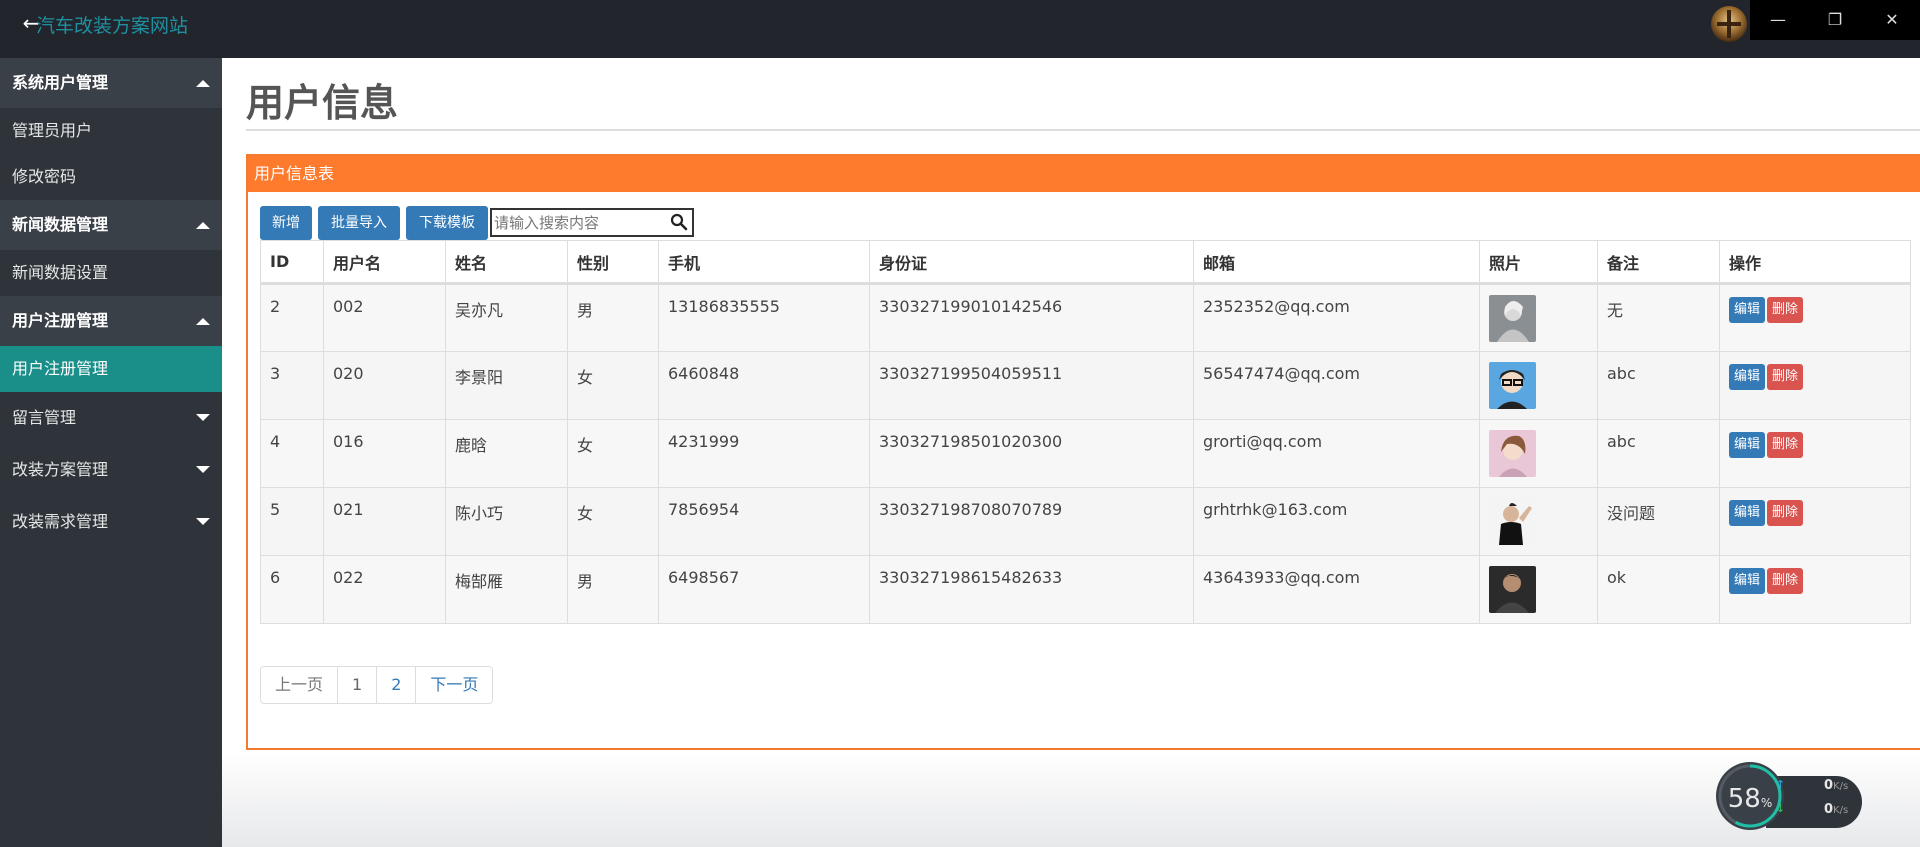 The height and width of the screenshot is (847, 1920). What do you see at coordinates (506, 589) in the screenshot?
I see `cell-name: 梅郜雁` at bounding box center [506, 589].